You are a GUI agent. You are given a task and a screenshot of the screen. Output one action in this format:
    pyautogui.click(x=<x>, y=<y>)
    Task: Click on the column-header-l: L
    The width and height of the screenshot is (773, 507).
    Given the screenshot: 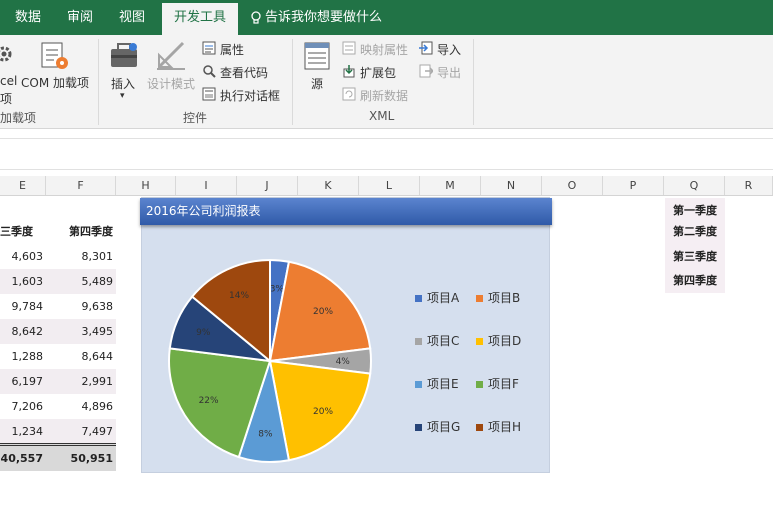 What is the action you would take?
    pyautogui.click(x=389, y=185)
    